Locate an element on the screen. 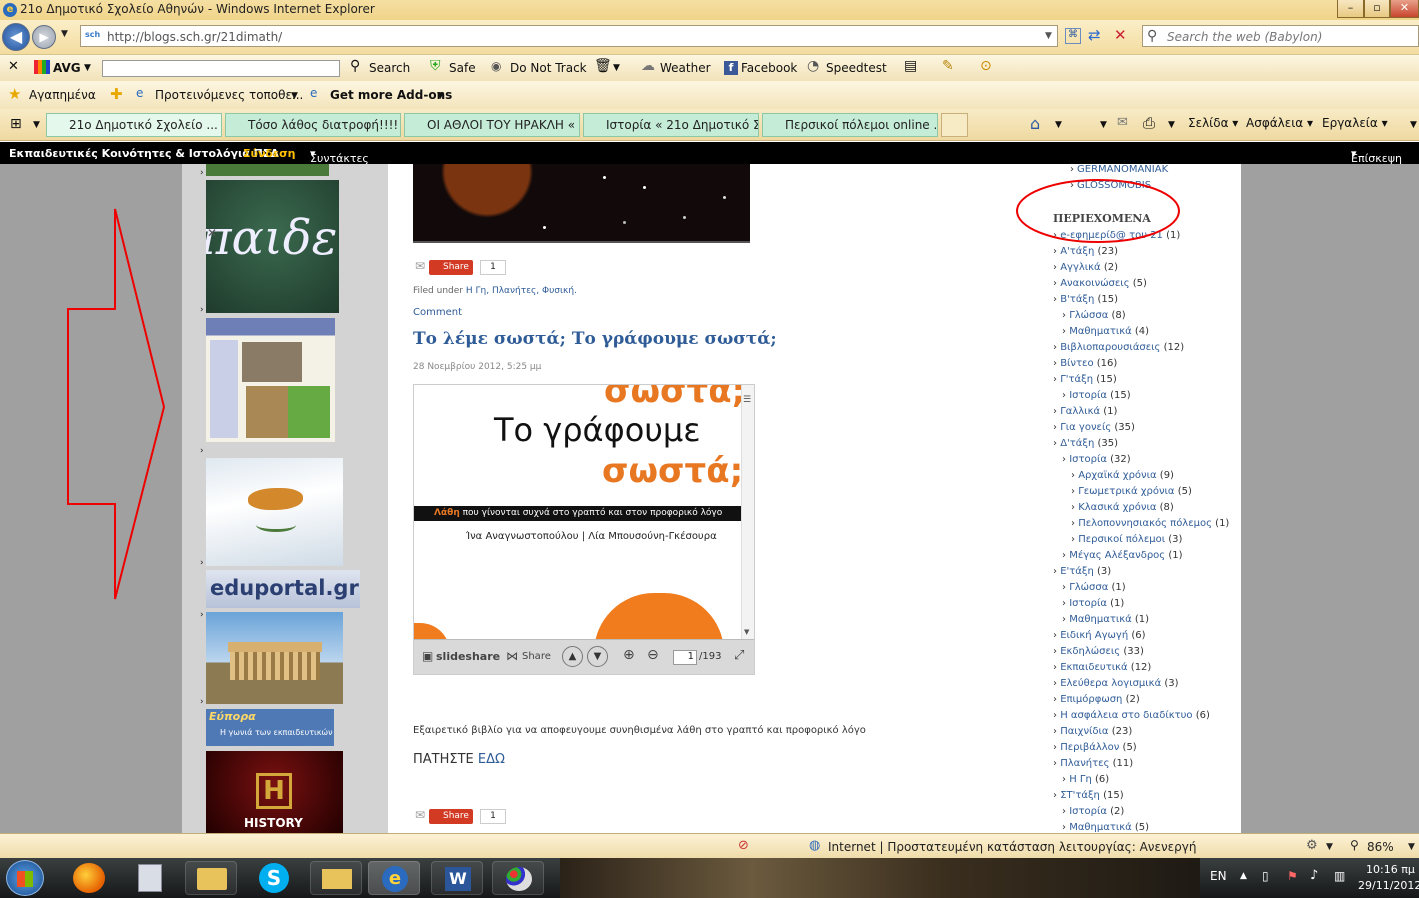 Image resolution: width=1419 pixels, height=898 pixels. protected-mode-icon: ⚙ is located at coordinates (1312, 845).